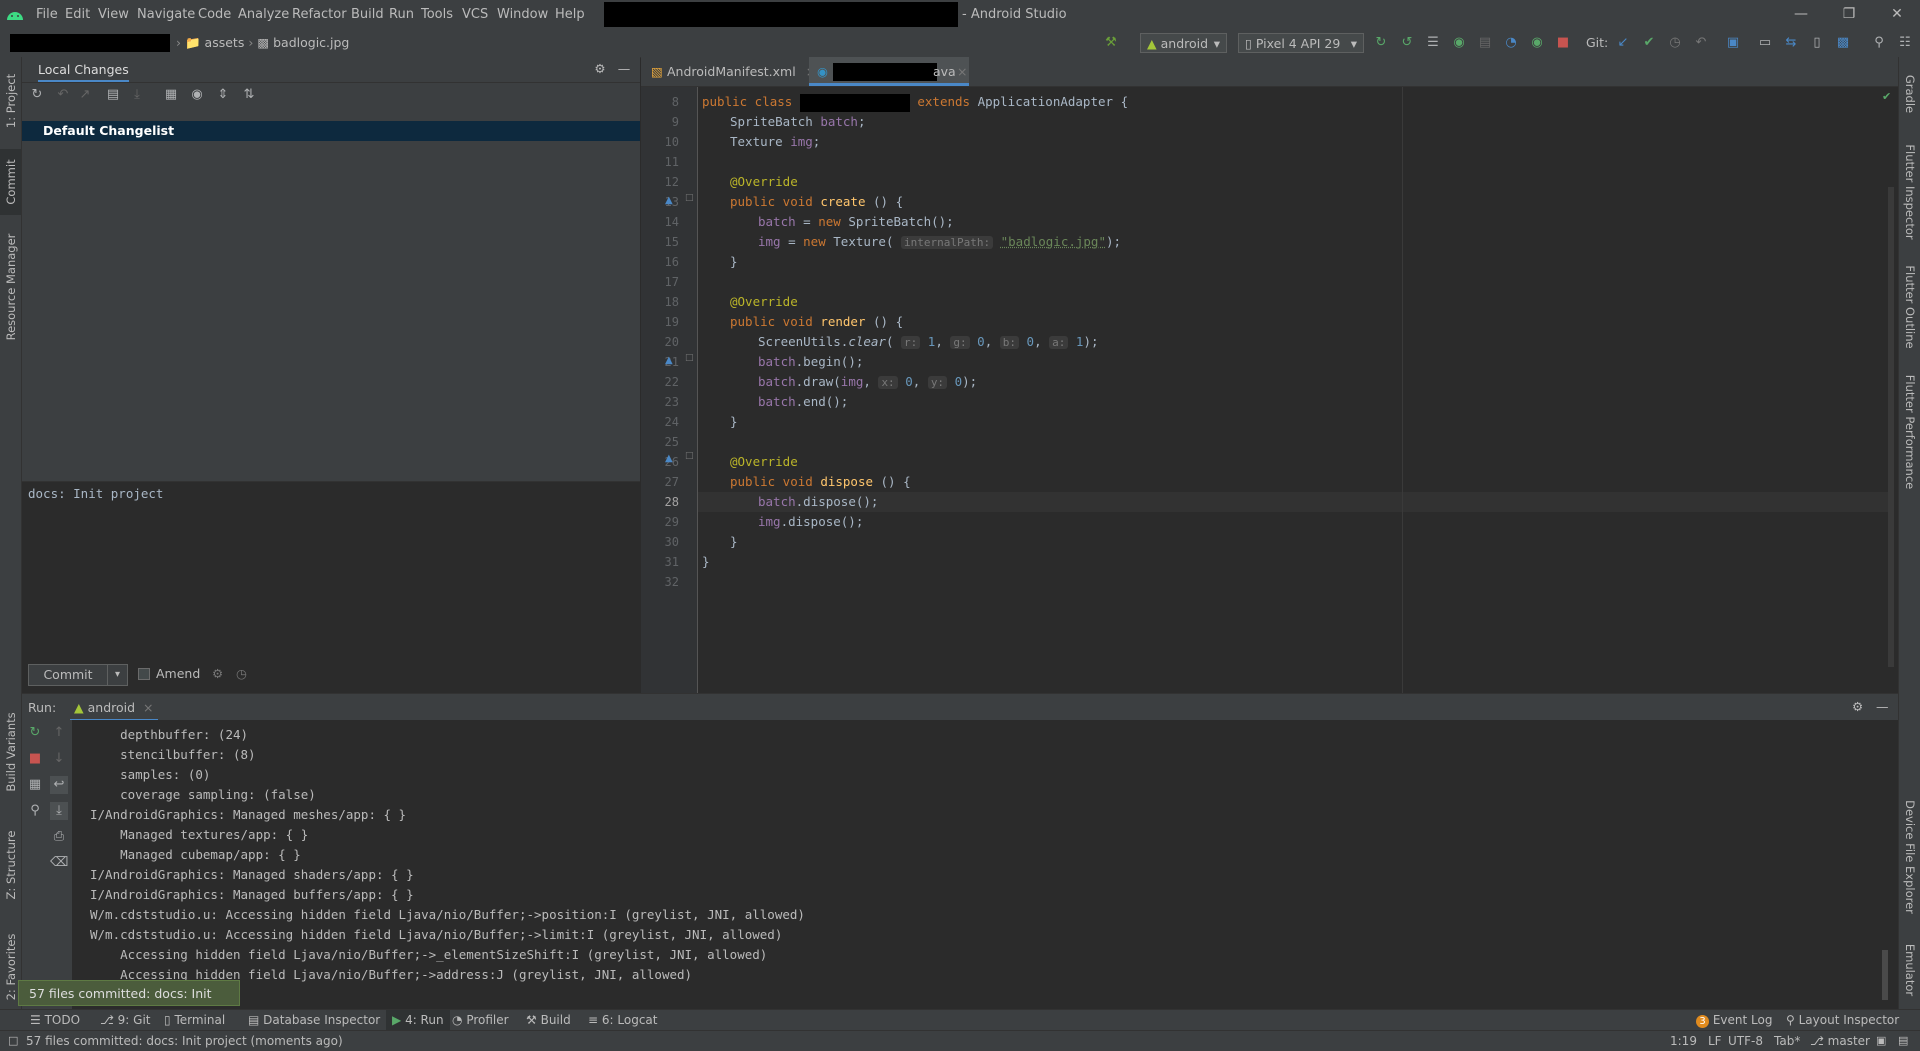  I want to click on scroll-to-end-icon: ⤓, so click(59, 811).